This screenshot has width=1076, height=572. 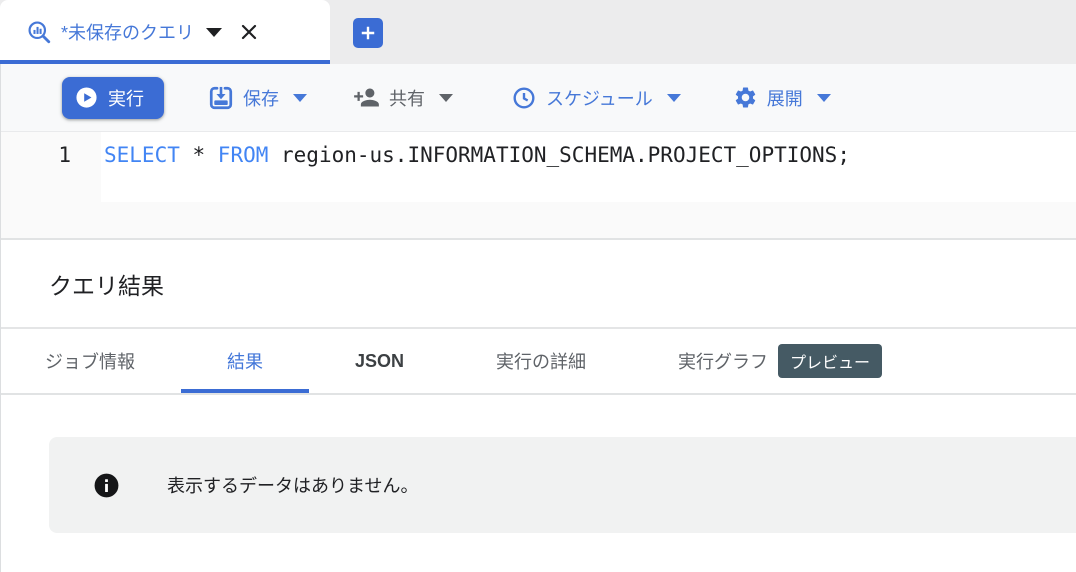 I want to click on query-toolbar: 実行 保存 共有 スケジュール 展開, so click(x=538, y=98).